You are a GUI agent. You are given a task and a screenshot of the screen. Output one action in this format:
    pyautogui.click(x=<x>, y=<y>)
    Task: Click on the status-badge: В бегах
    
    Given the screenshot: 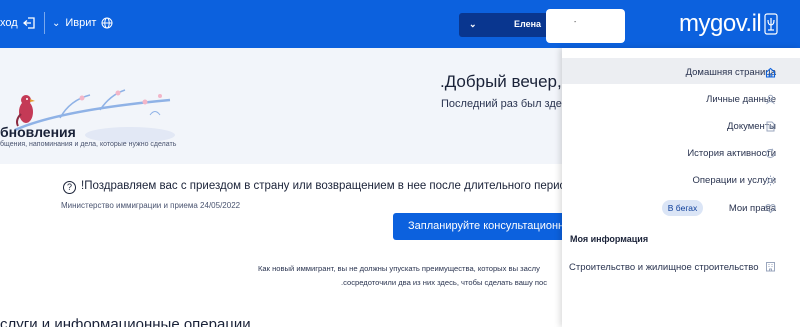 What is the action you would take?
    pyautogui.click(x=682, y=208)
    